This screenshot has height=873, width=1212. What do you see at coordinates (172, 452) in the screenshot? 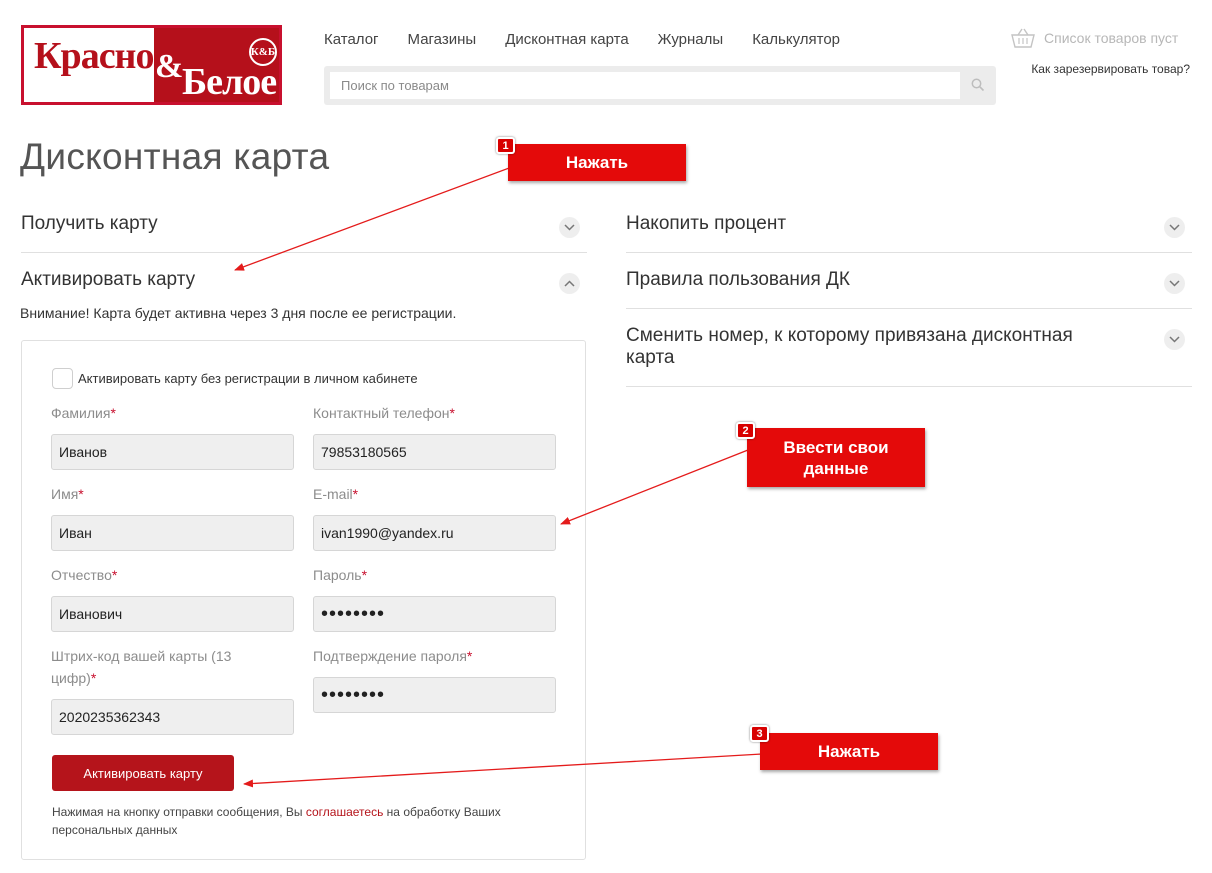
I see `surname-field` at bounding box center [172, 452].